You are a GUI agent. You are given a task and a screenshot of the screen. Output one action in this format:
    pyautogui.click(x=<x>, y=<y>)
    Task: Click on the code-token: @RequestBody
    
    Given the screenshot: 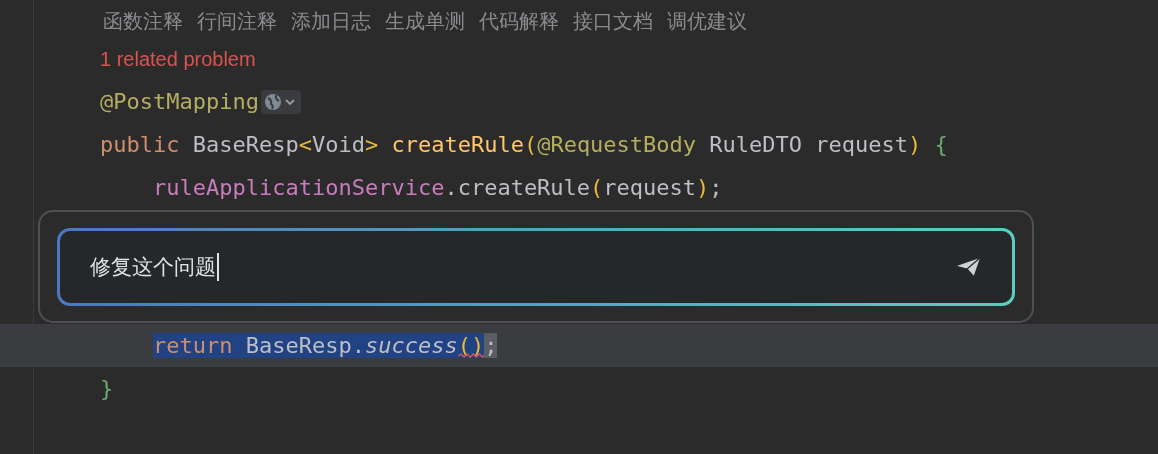 What is the action you would take?
    pyautogui.click(x=617, y=144)
    